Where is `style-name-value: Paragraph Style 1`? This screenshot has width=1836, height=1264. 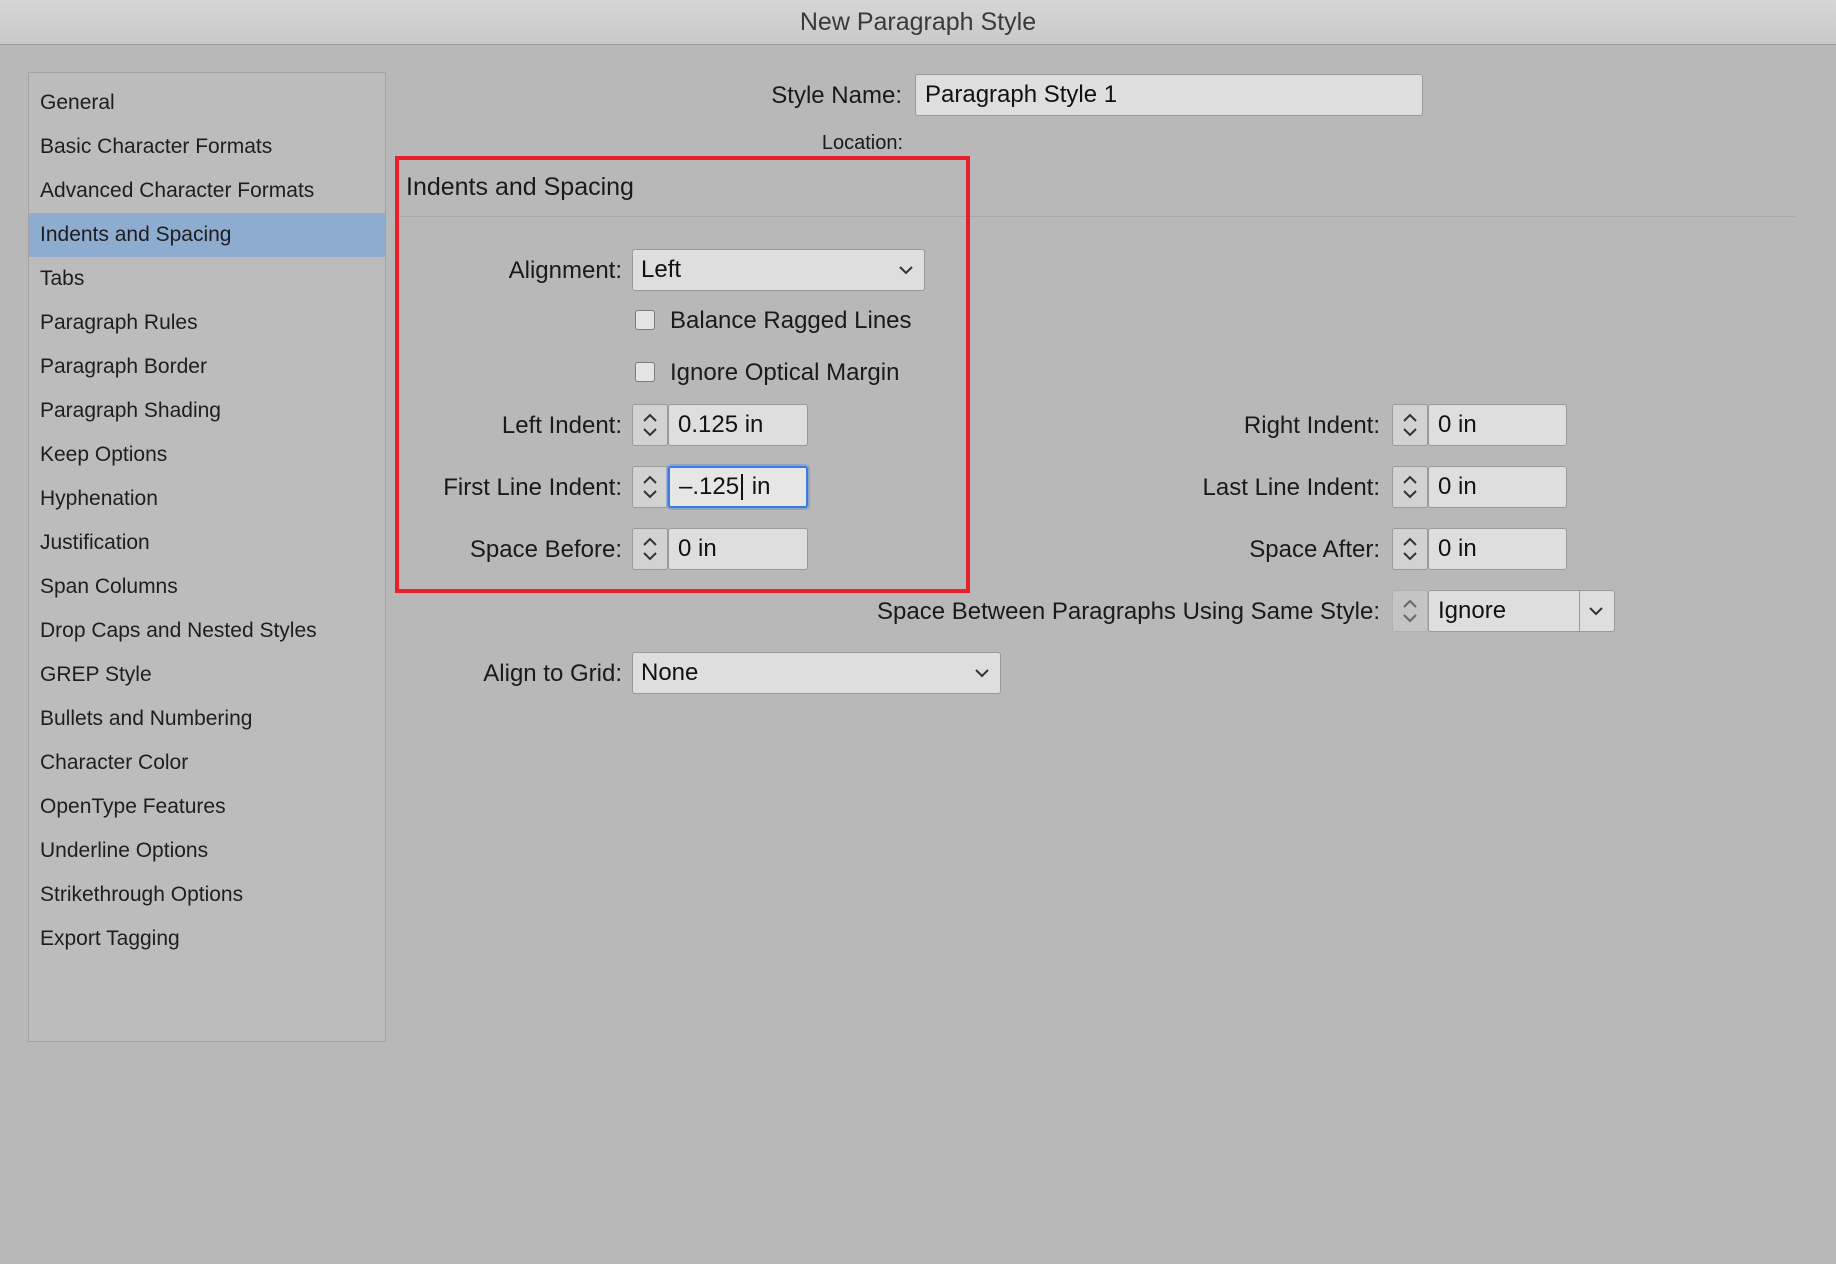 style-name-value: Paragraph Style 1 is located at coordinates (1021, 94).